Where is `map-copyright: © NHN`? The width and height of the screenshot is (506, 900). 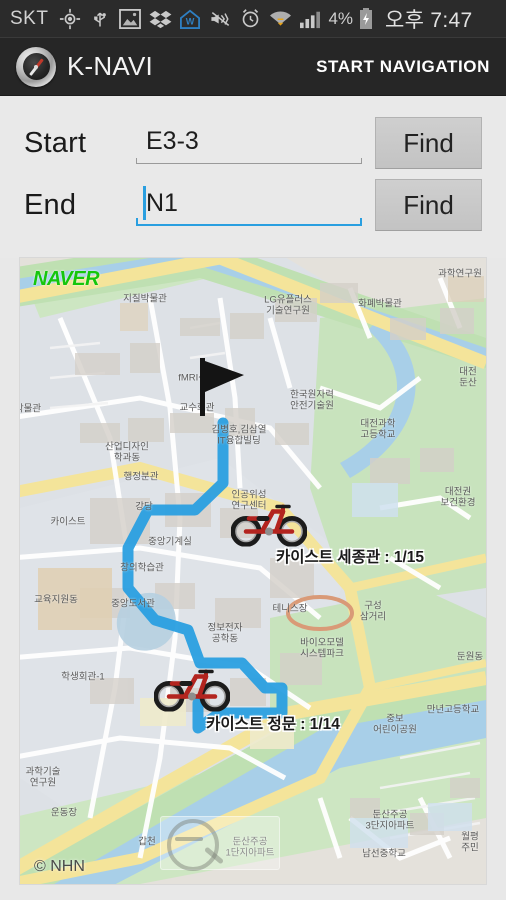
map-copyright: © NHN is located at coordinates (59, 866).